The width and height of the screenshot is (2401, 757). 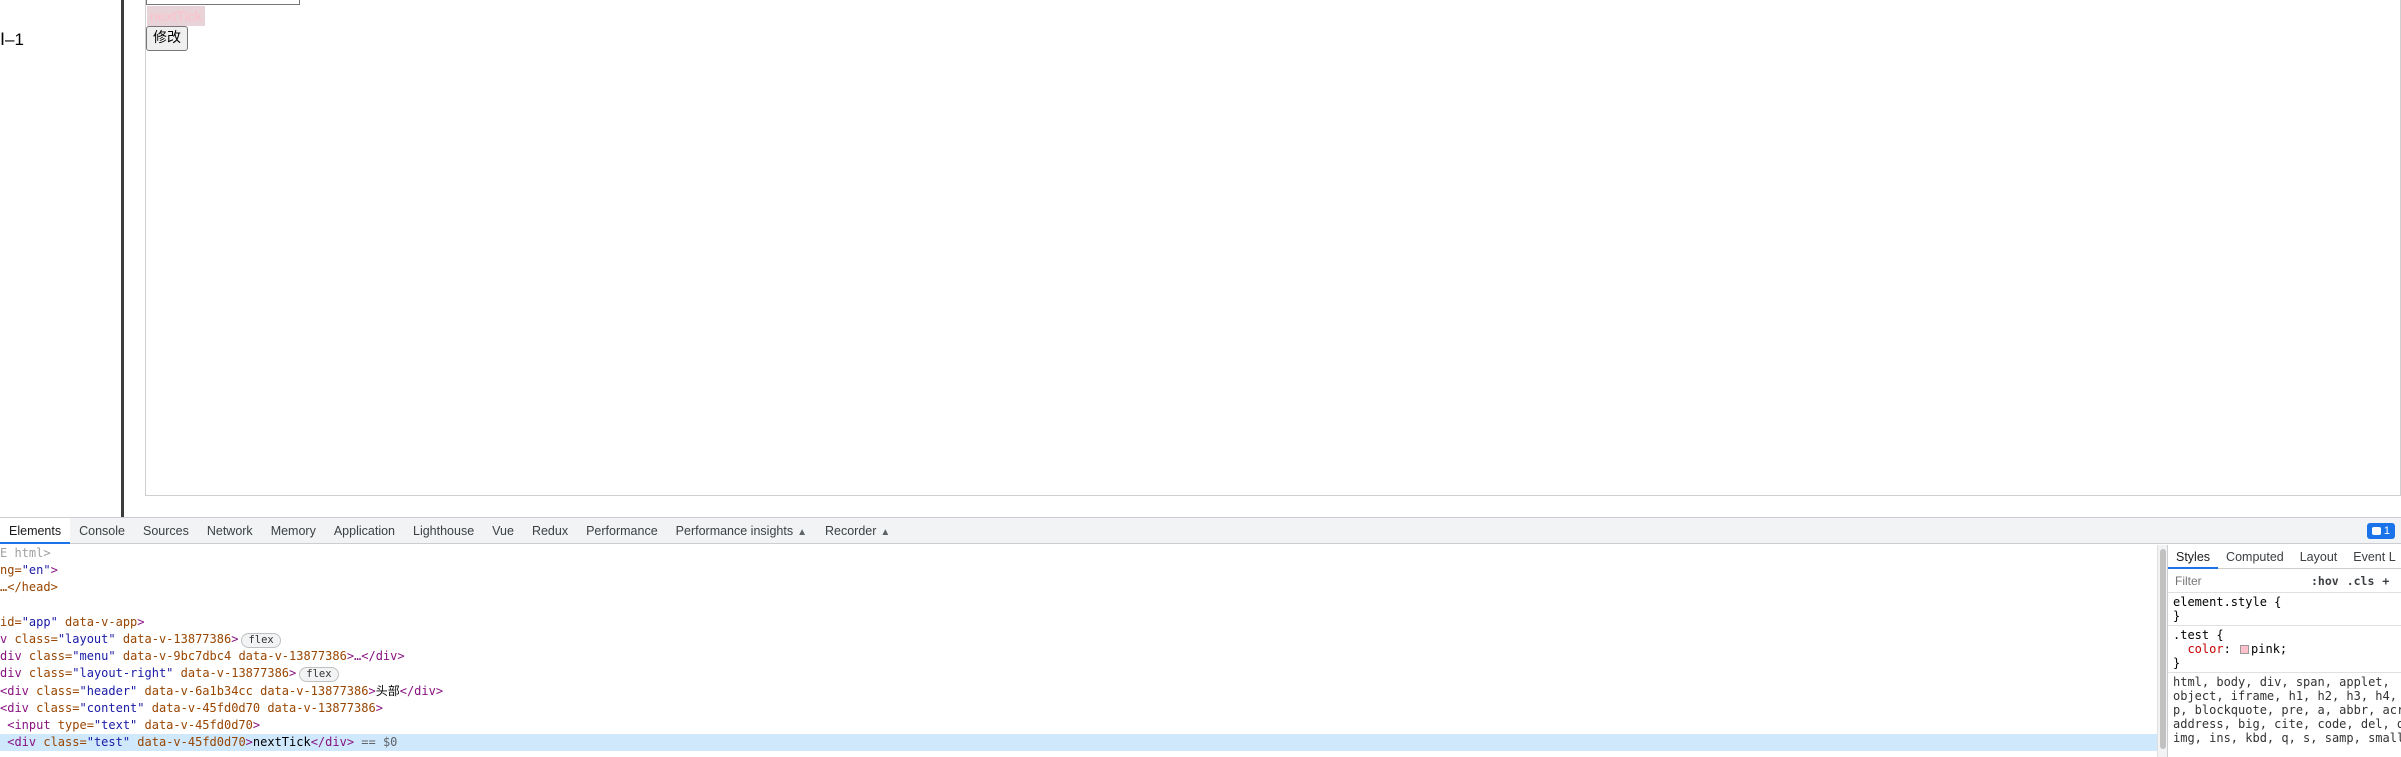 What do you see at coordinates (230, 531) in the screenshot?
I see `devtools-tab-network: Network` at bounding box center [230, 531].